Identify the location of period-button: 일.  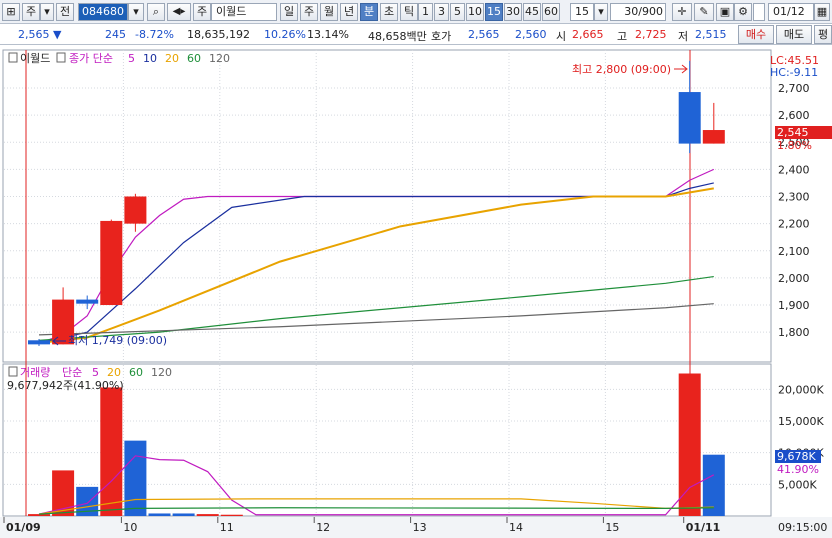
(289, 12).